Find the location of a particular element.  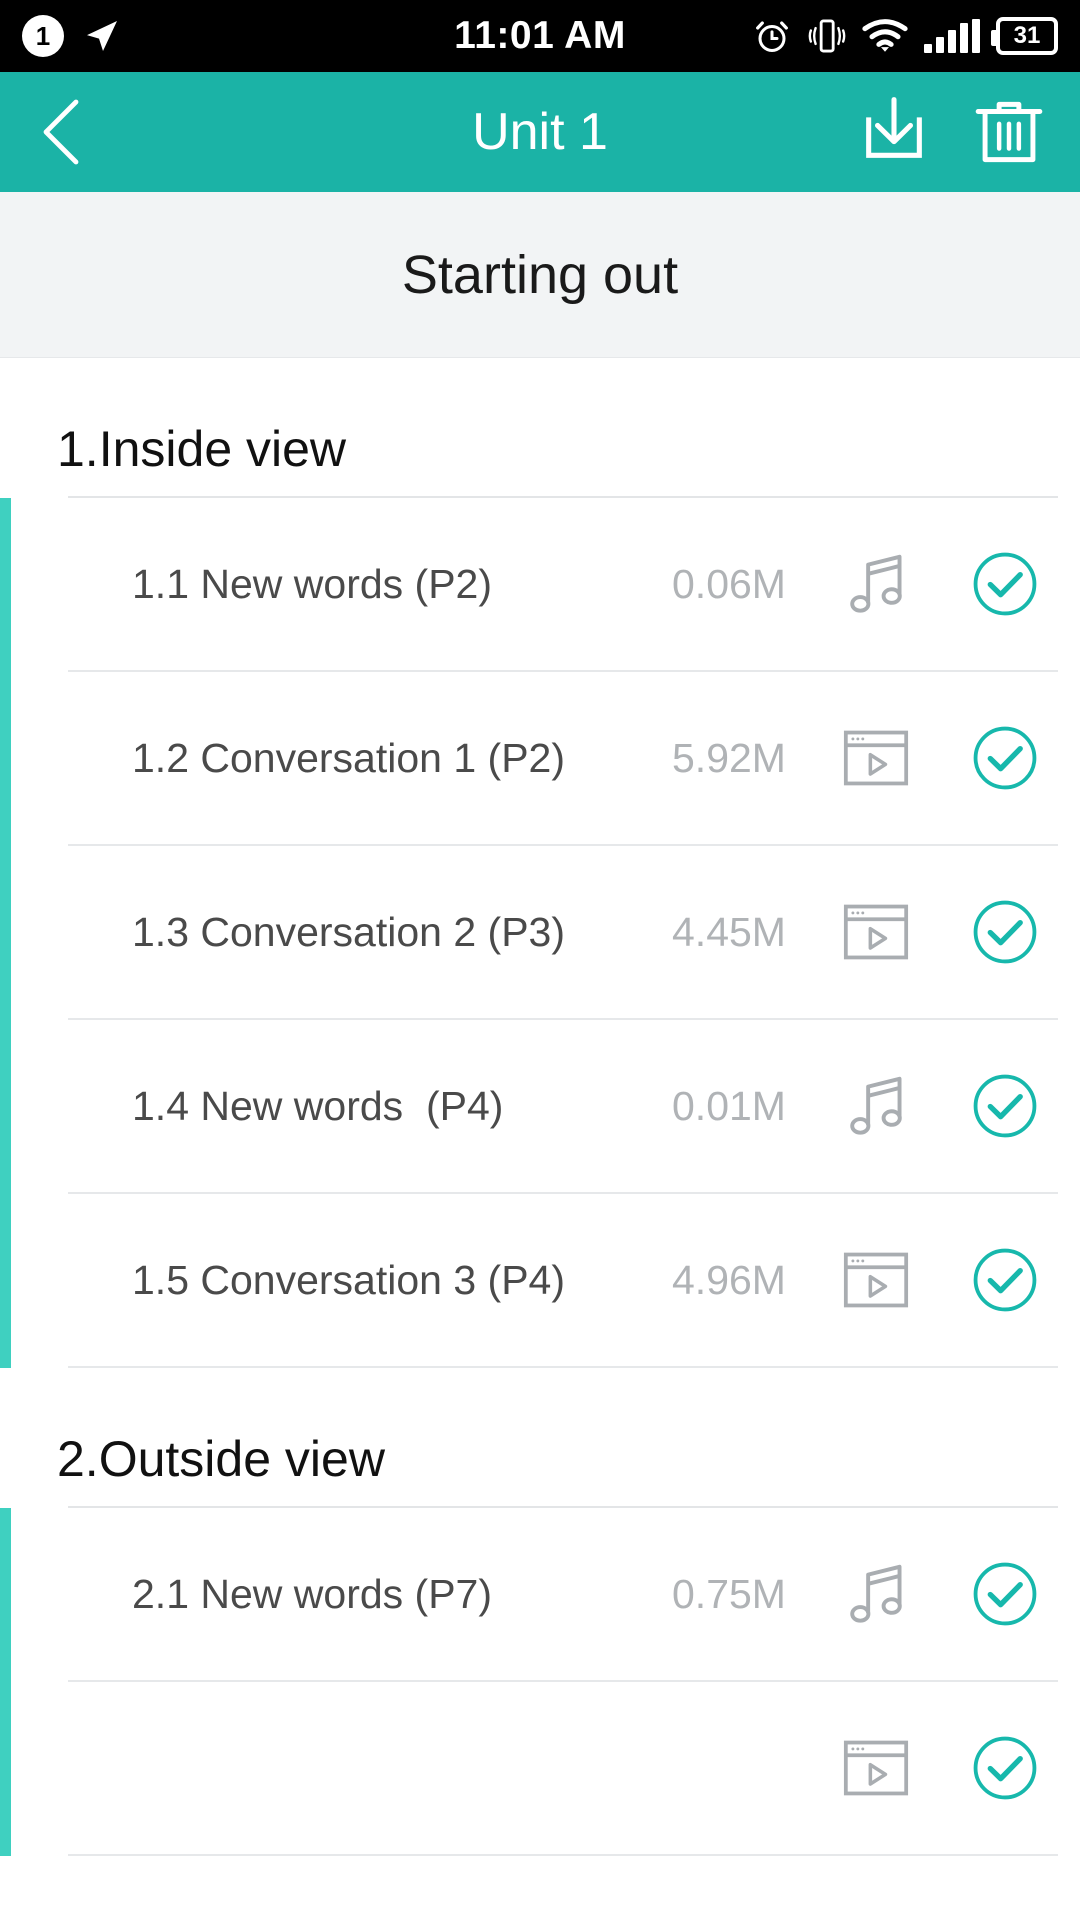

chevron-left-icon is located at coordinates (61, 132).